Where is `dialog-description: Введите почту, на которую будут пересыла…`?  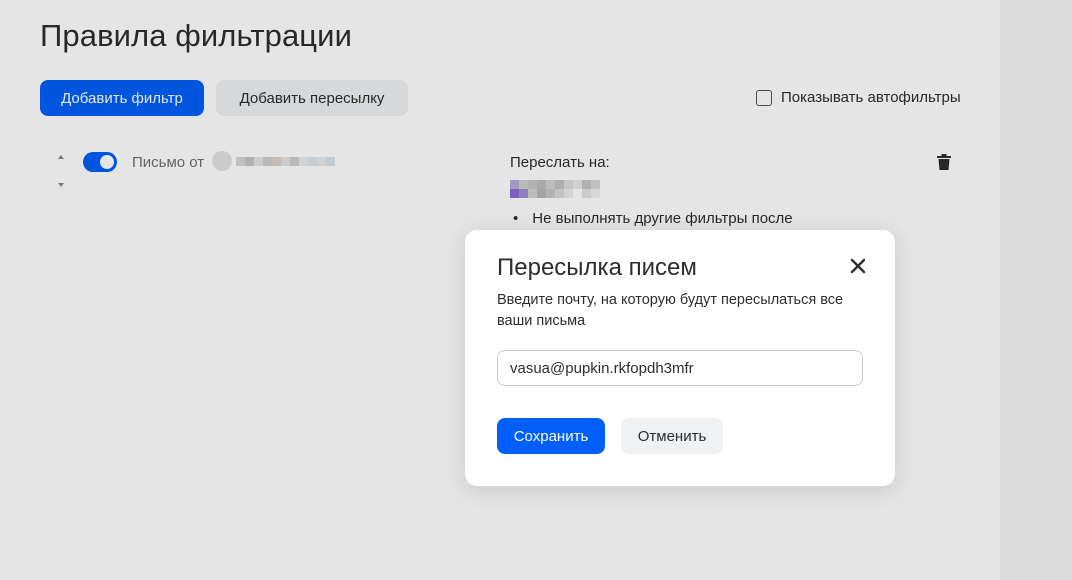 dialog-description: Введите почту, на которую будут пересыла… is located at coordinates (670, 310).